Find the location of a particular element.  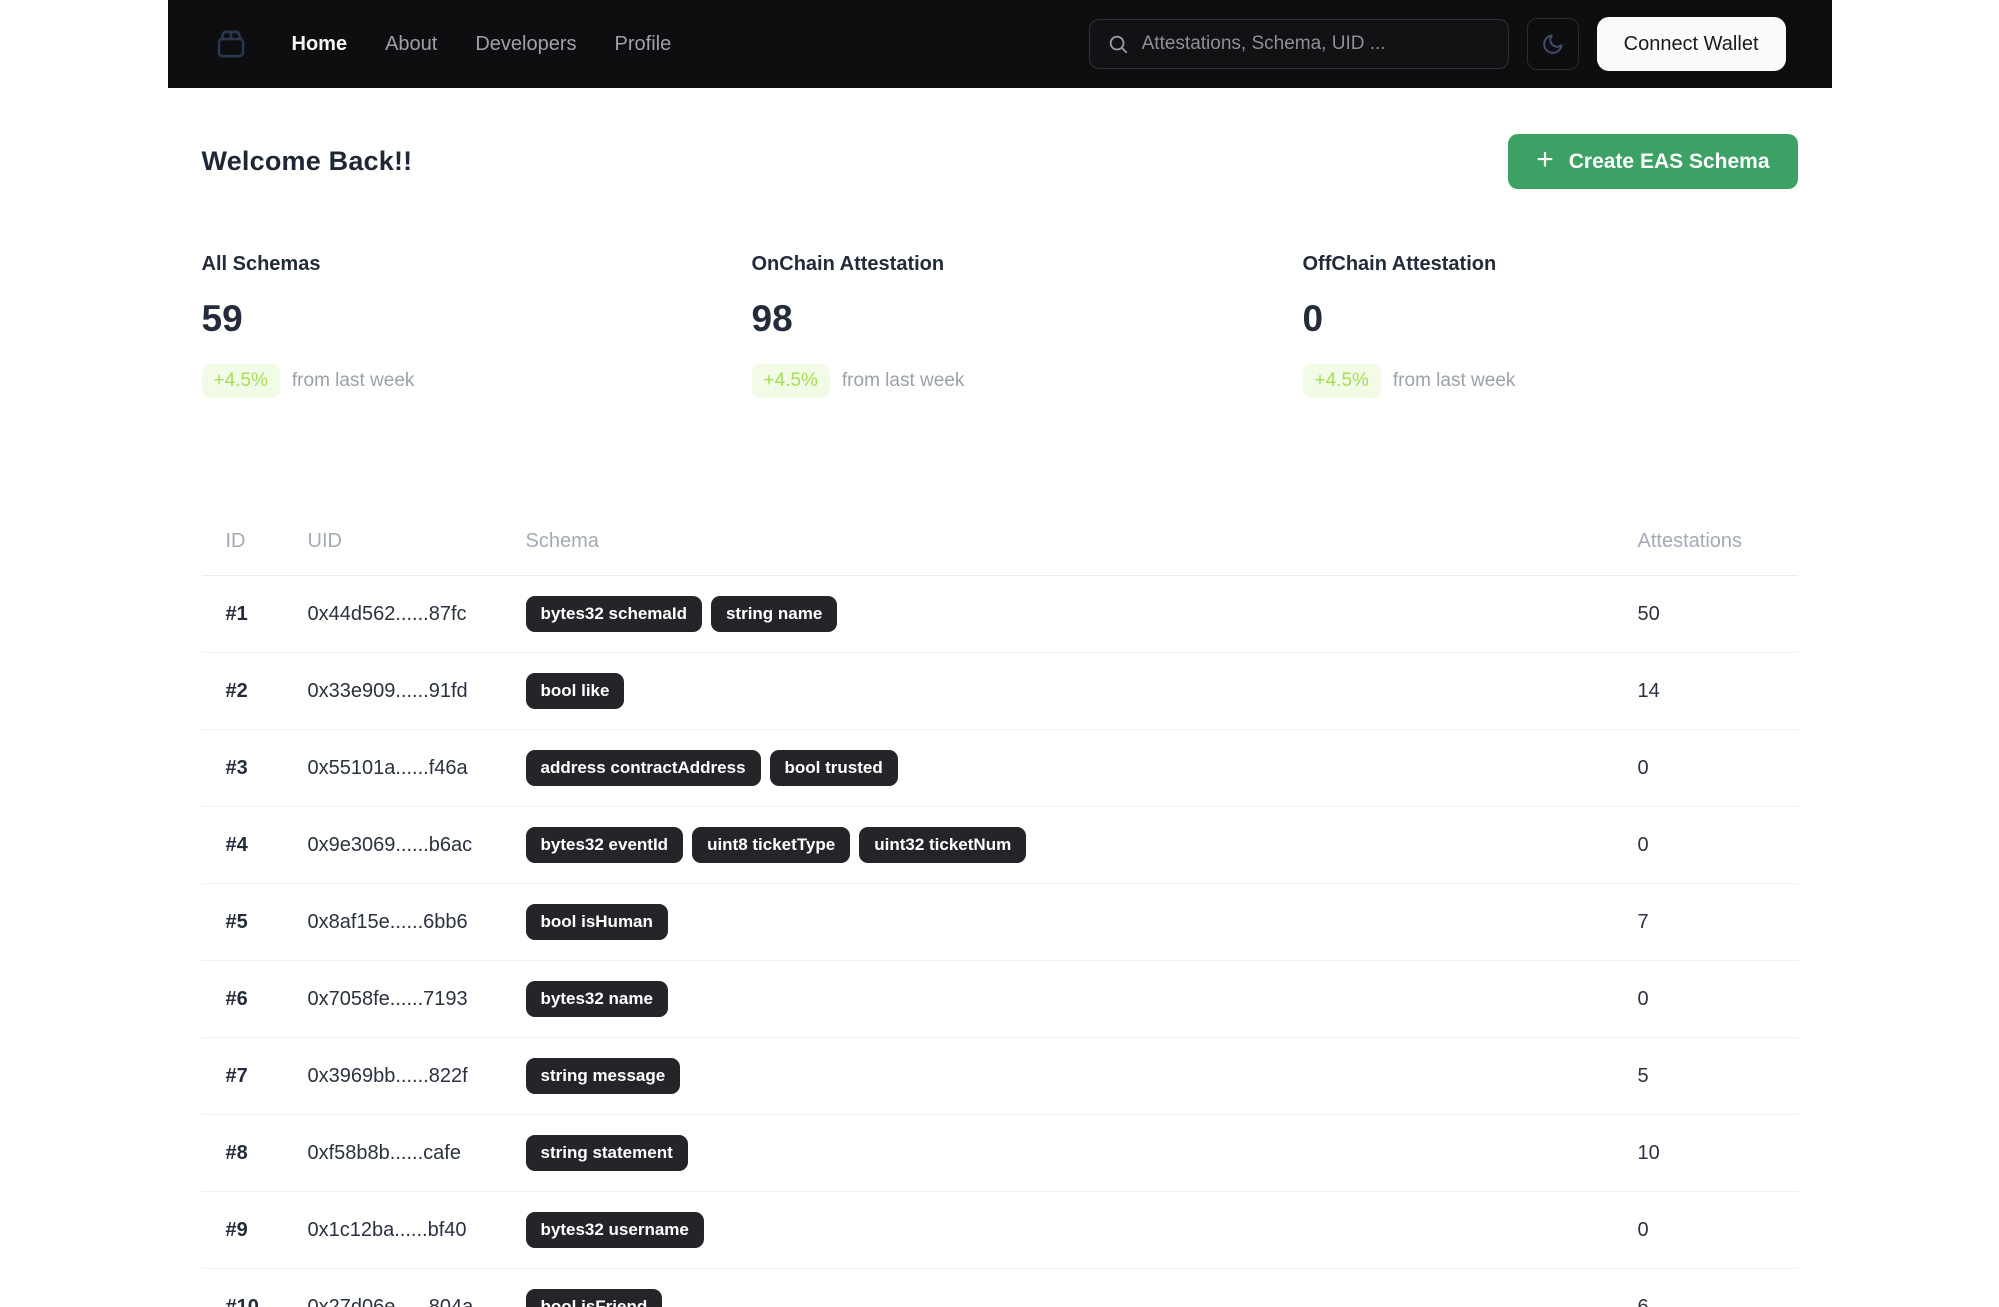

navbar: HomeAboutDevelopersProfile C is located at coordinates (999, 44).